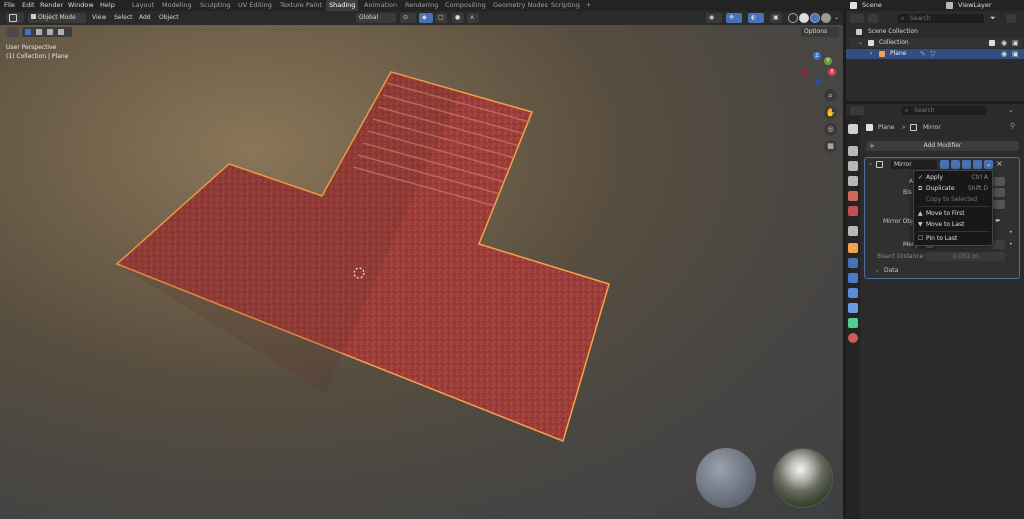 This screenshot has width=1024, height=519. What do you see at coordinates (815, 18) in the screenshot?
I see `shading-material-button` at bounding box center [815, 18].